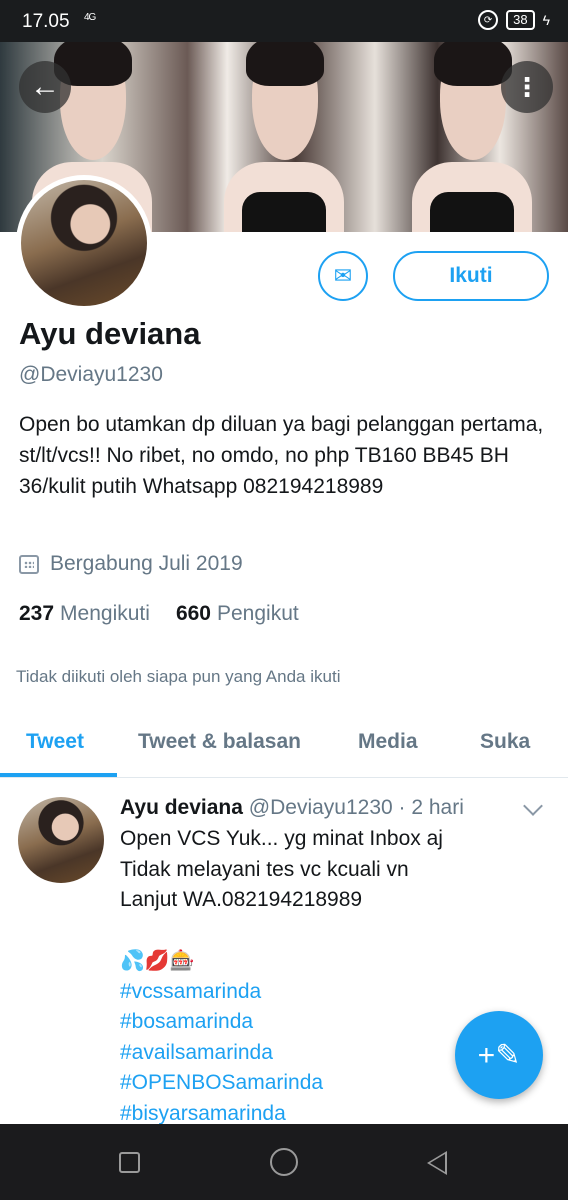  What do you see at coordinates (90, 17) in the screenshot?
I see `signal-icon: 4G` at bounding box center [90, 17].